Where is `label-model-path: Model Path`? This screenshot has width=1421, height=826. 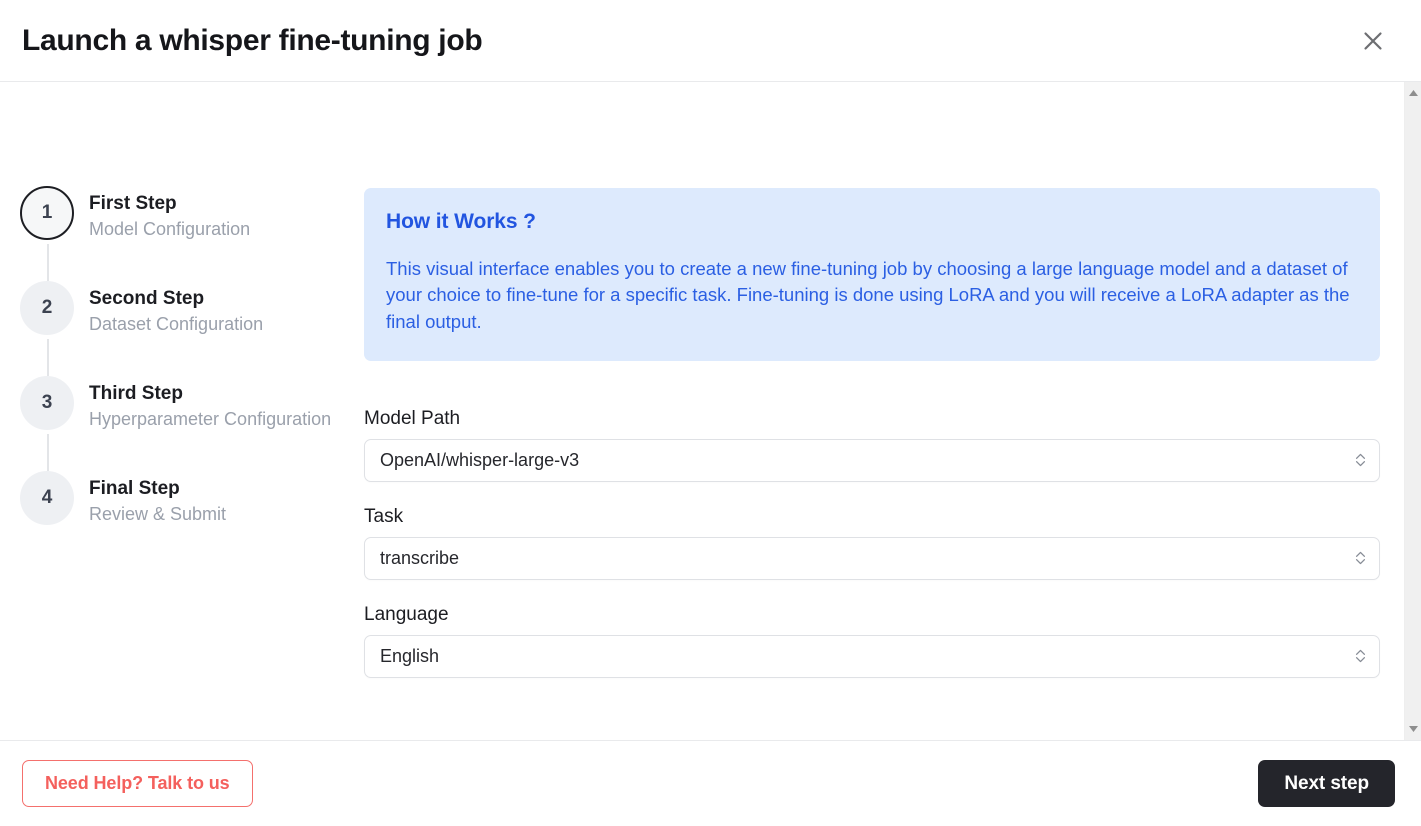
label-model-path: Model Path is located at coordinates (412, 418).